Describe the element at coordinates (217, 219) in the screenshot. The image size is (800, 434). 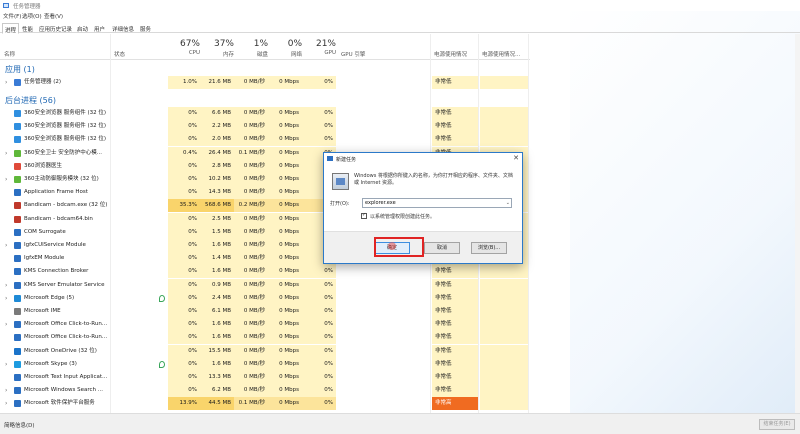
I see `mem-cell: 2.5 MB` at that location.